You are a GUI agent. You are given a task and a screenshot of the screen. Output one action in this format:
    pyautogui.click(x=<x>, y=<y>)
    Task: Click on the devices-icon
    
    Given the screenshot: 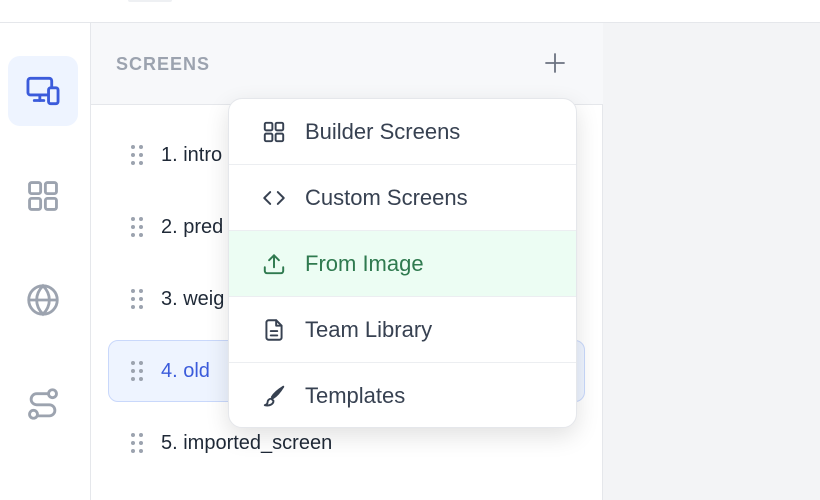 What is the action you would take?
    pyautogui.click(x=43, y=91)
    